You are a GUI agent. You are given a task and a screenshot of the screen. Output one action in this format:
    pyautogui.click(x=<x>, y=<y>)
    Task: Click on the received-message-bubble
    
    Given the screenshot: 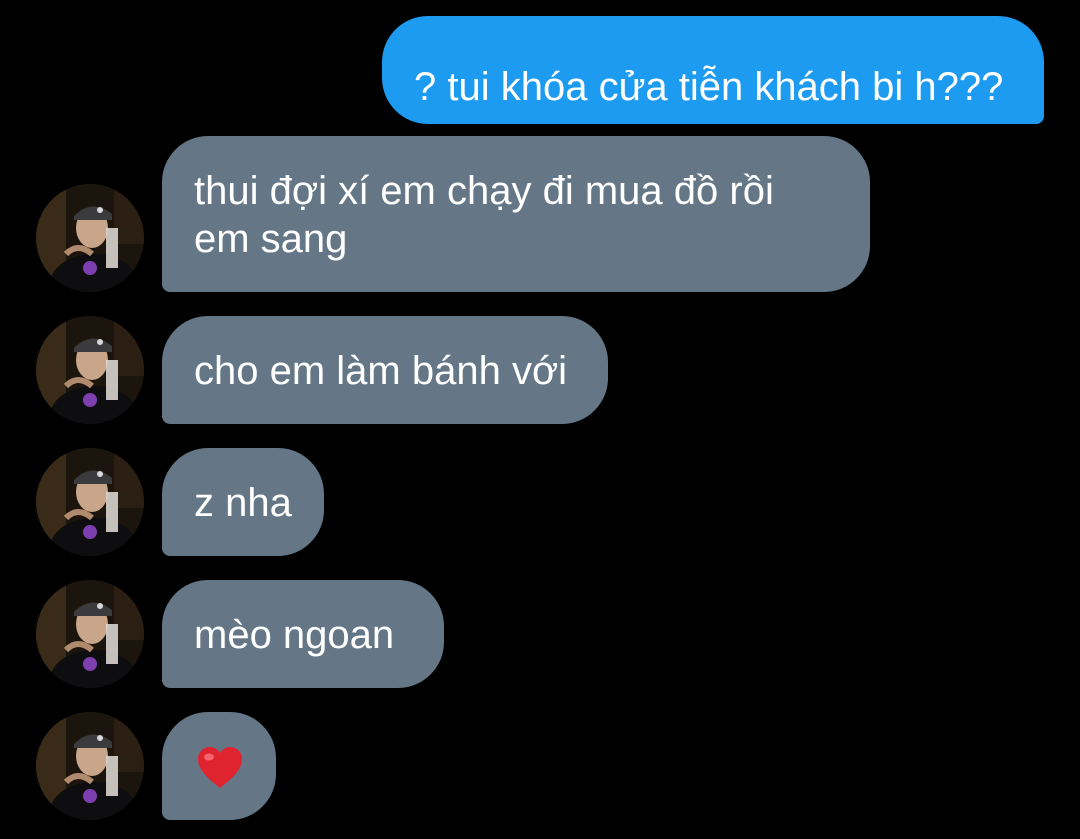 What is the action you would take?
    pyautogui.click(x=219, y=766)
    